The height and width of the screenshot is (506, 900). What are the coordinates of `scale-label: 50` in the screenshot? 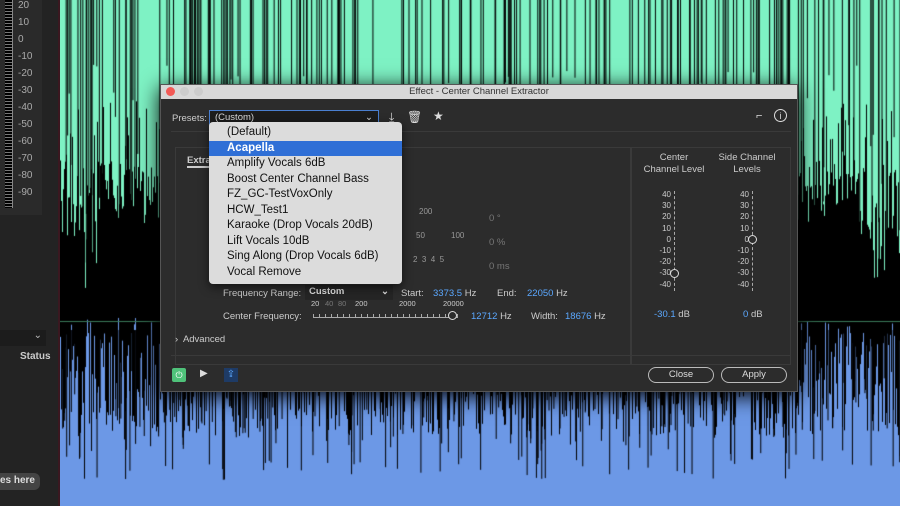 It's located at (420, 235).